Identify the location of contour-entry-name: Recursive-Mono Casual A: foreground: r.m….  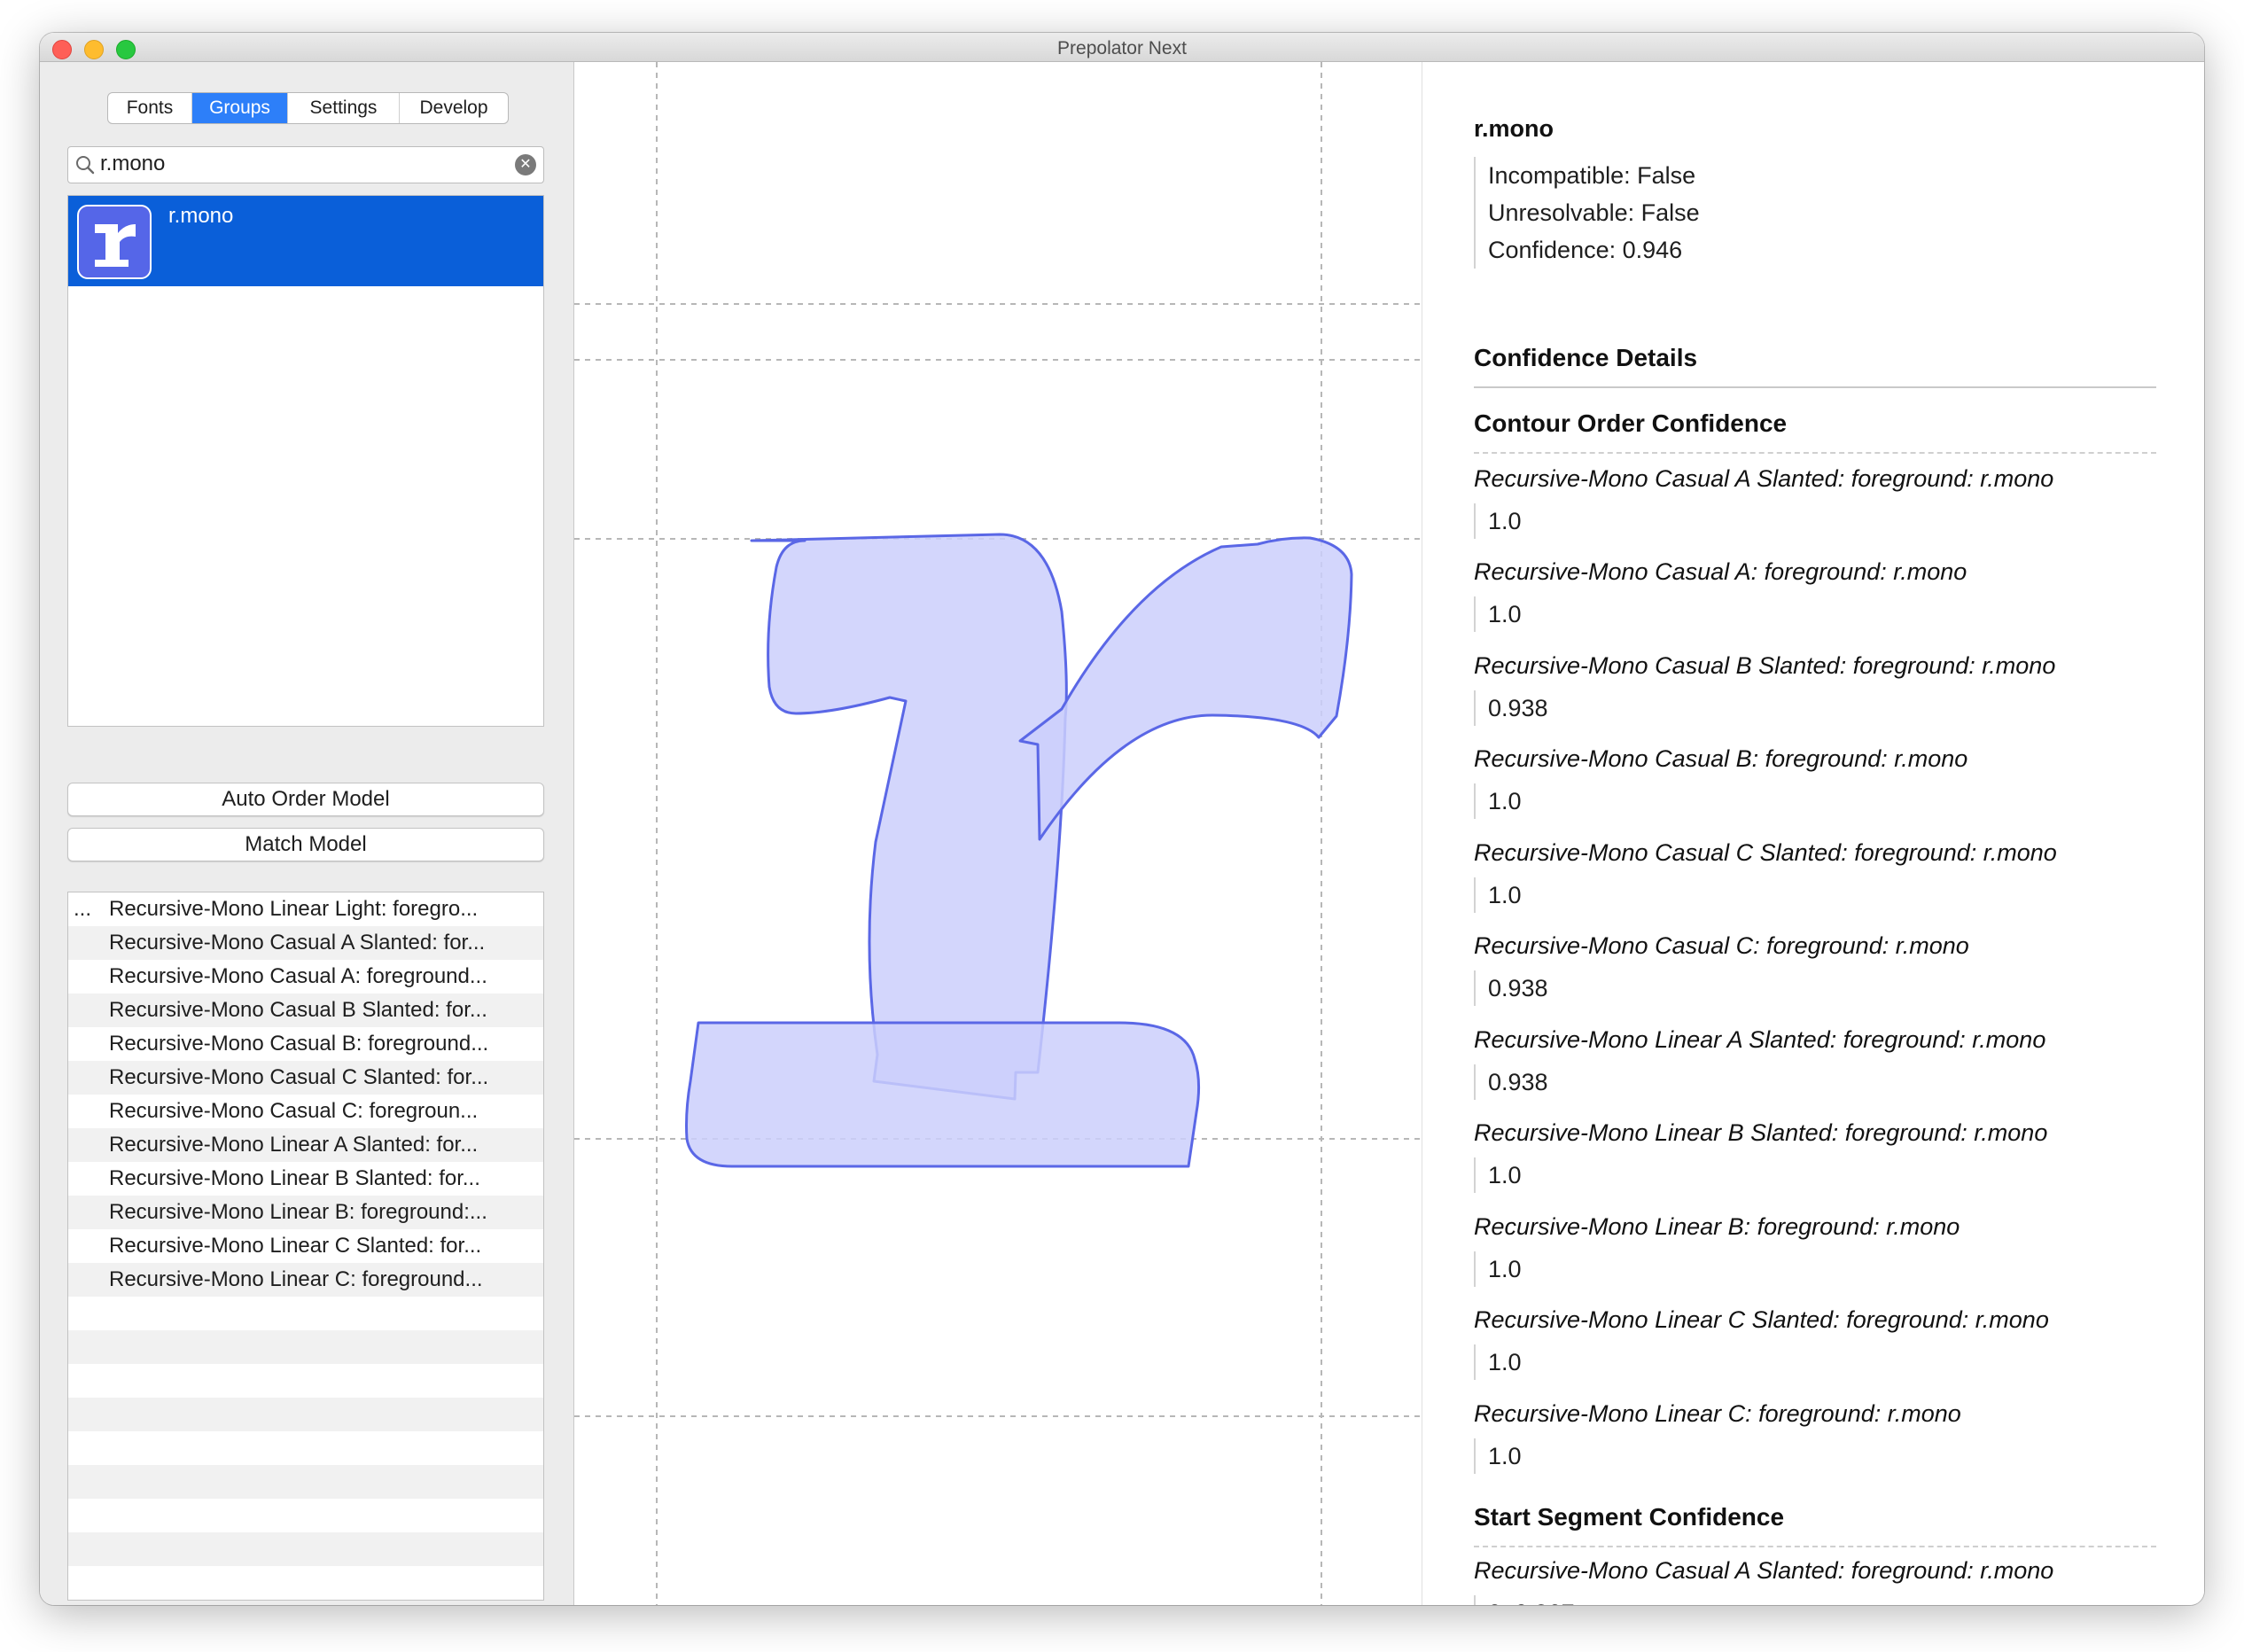
(1721, 571).